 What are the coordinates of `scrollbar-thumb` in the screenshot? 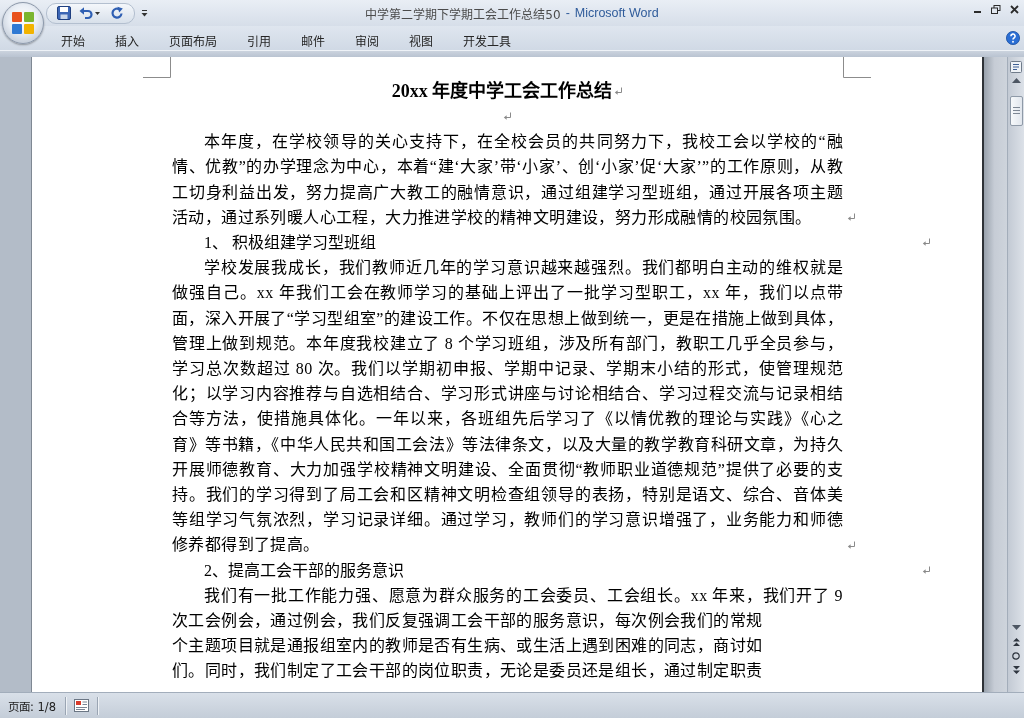 It's located at (1016, 111).